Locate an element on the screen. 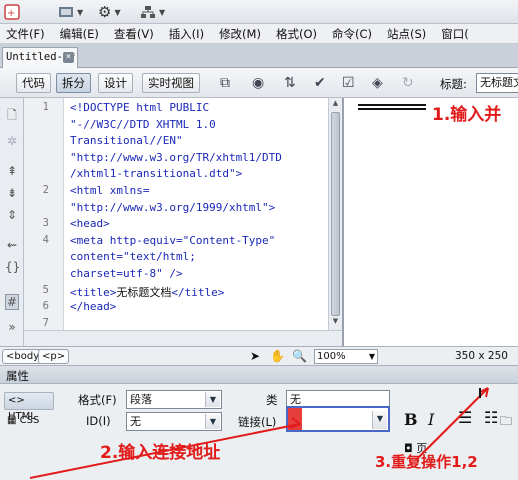  menu-site: 站点(S) is located at coordinates (408, 34).